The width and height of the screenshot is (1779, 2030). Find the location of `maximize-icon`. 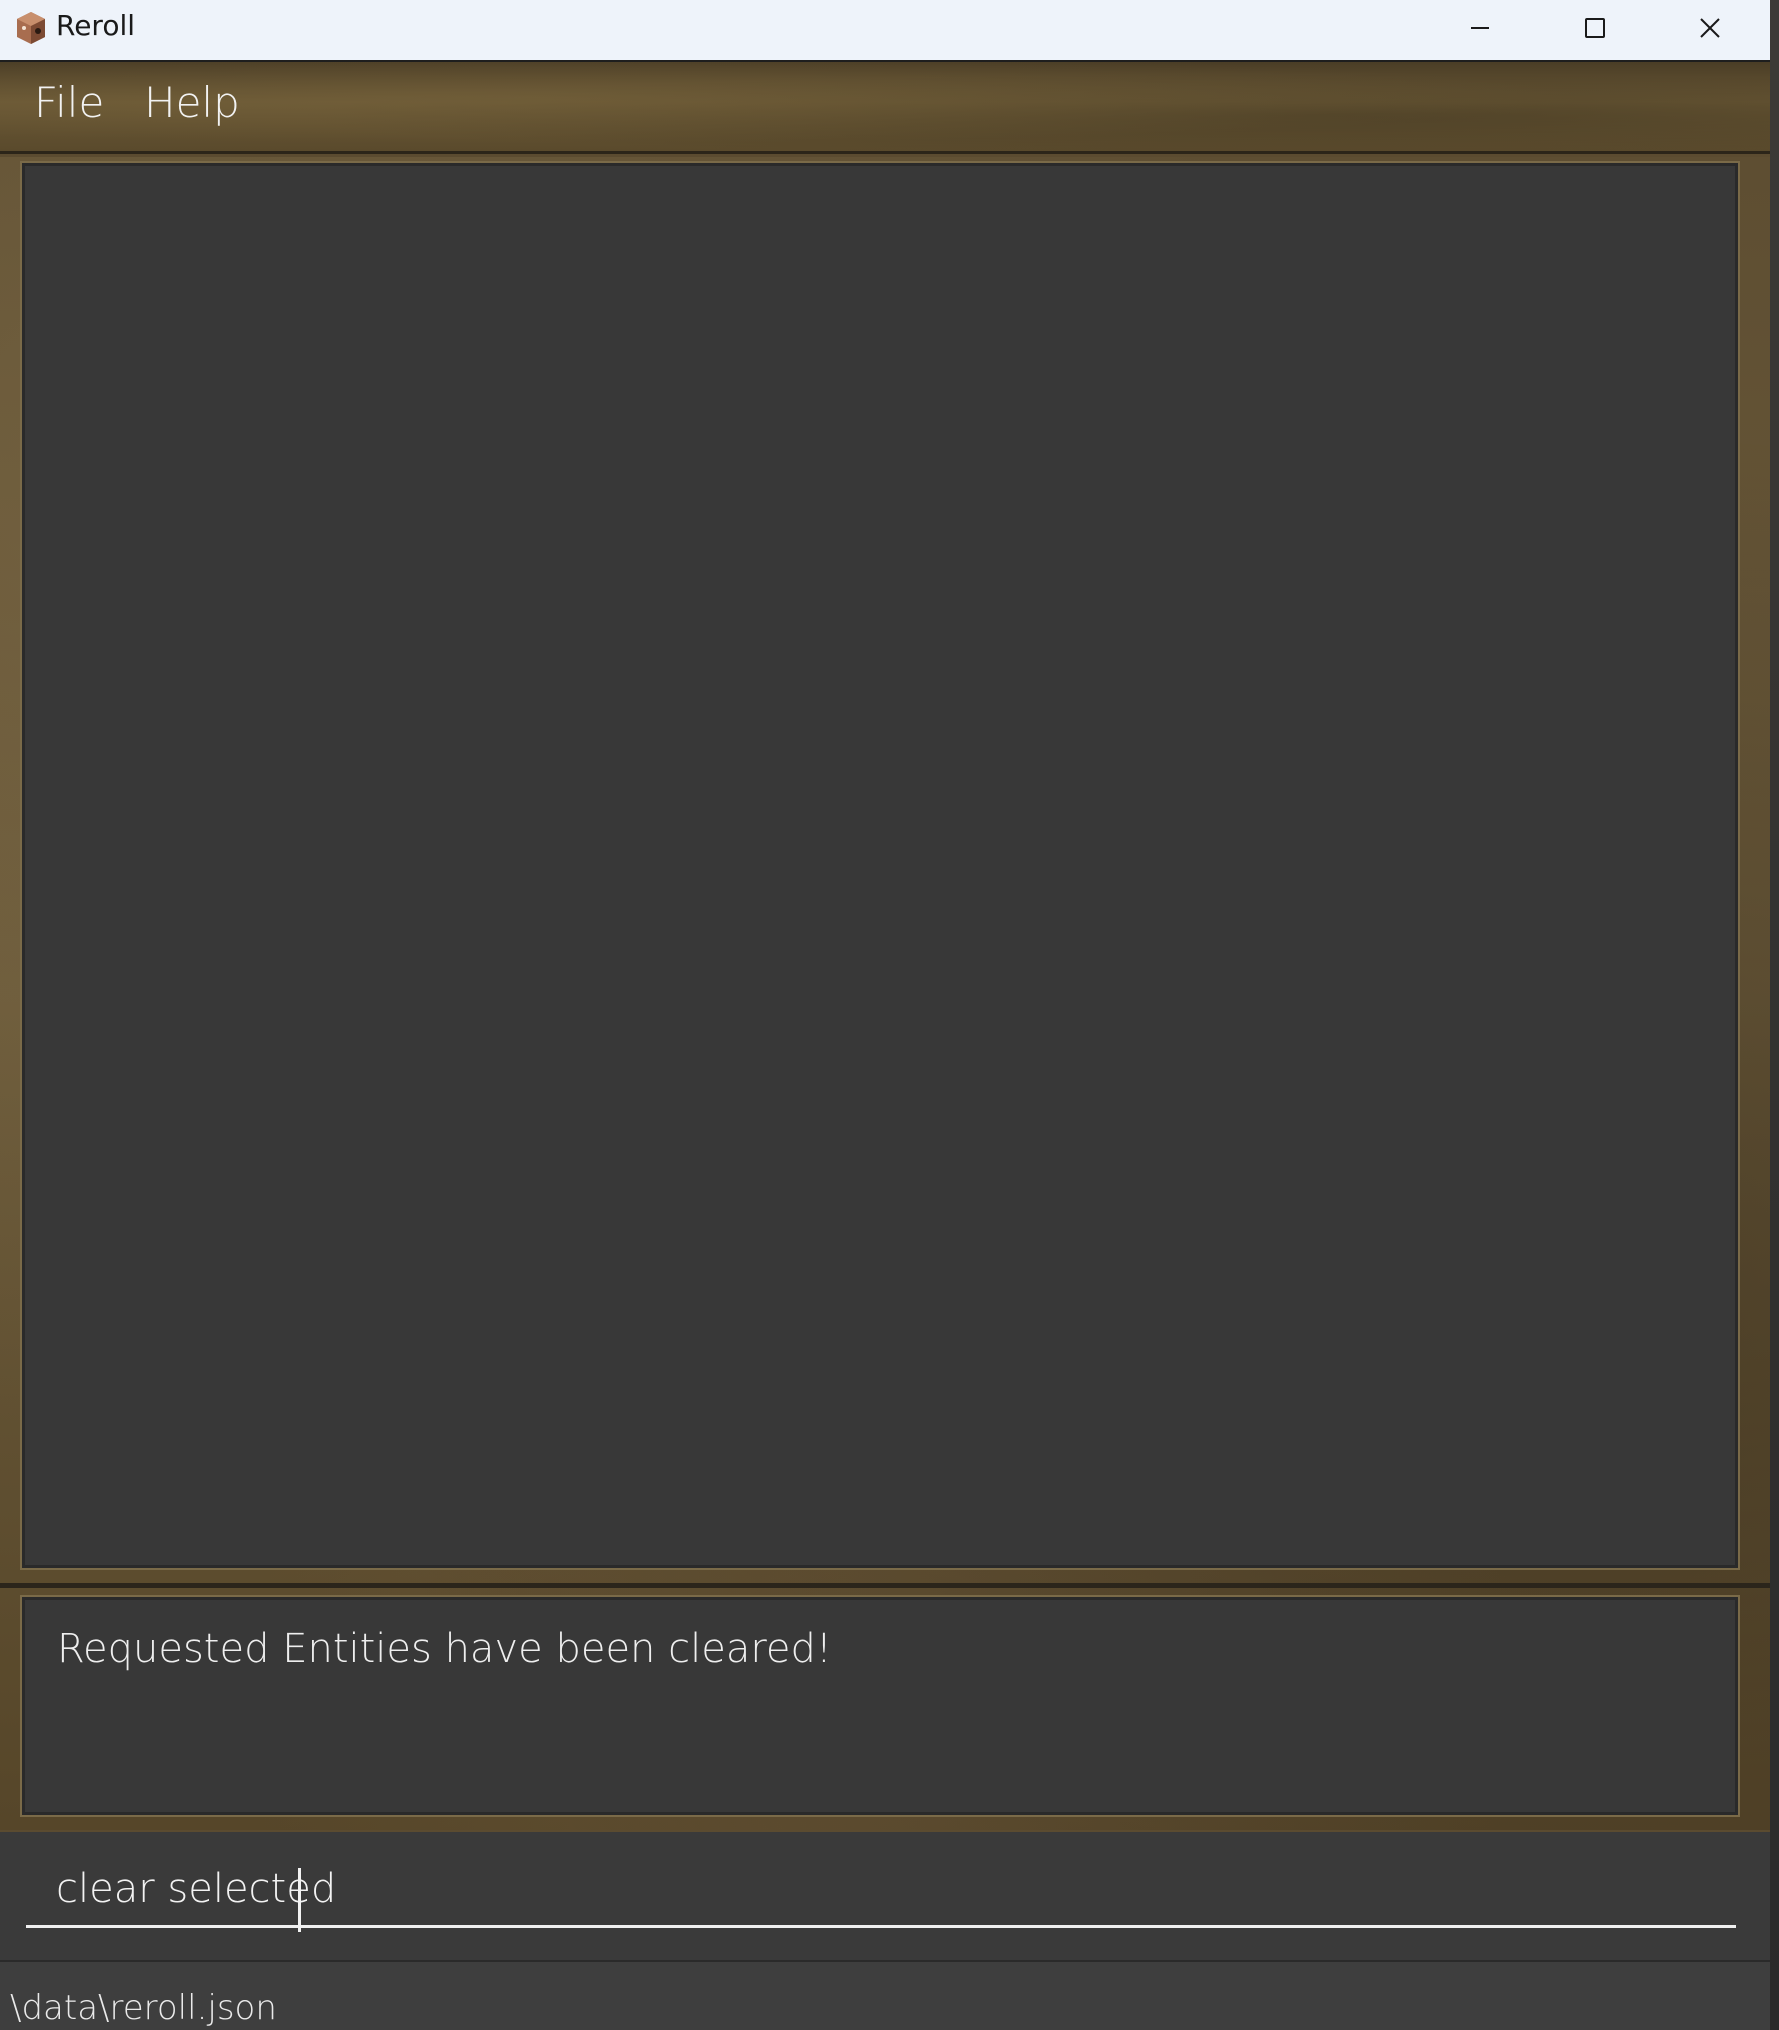

maximize-icon is located at coordinates (1595, 28).